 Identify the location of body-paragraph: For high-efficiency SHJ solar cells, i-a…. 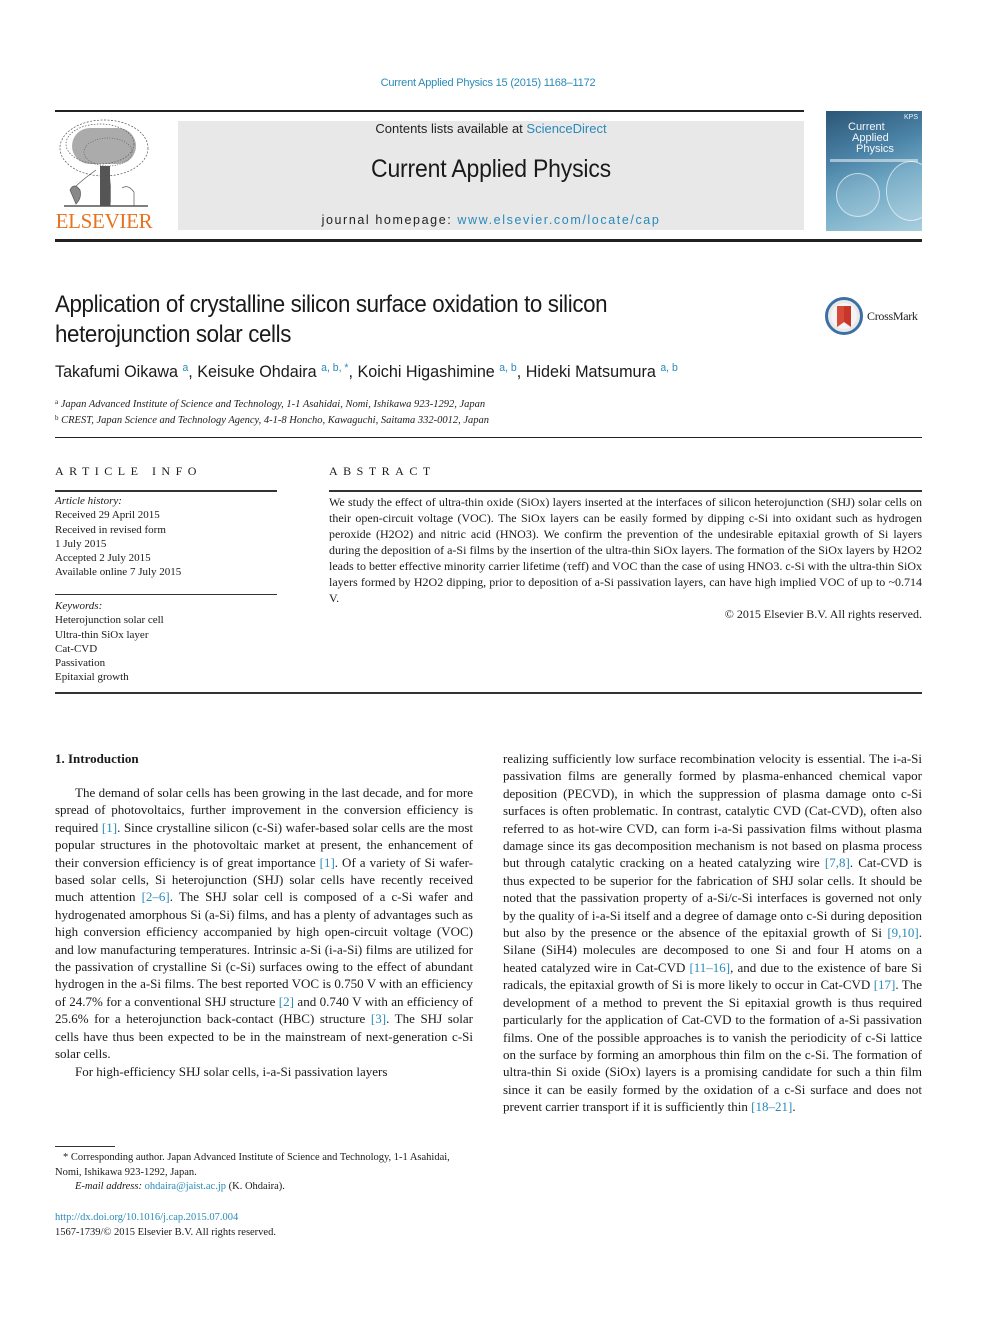
(231, 1071).